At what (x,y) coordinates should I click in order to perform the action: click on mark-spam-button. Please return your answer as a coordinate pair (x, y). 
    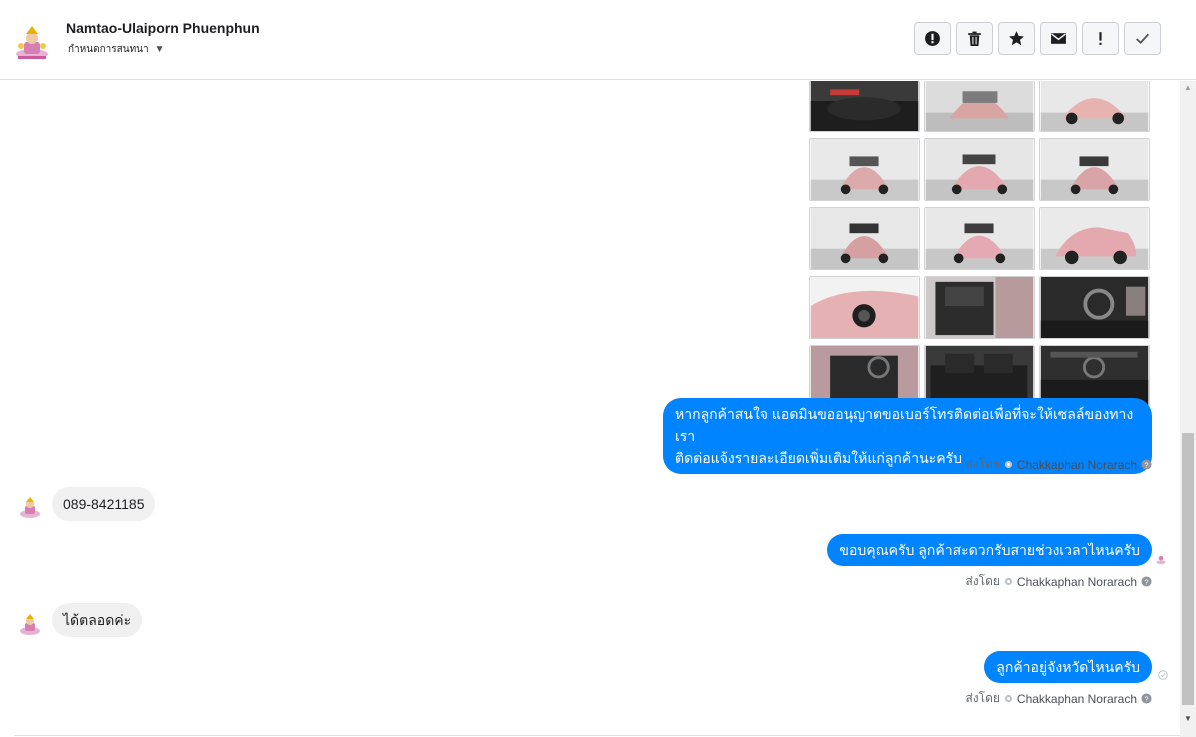
    Looking at the image, I should click on (1100, 38).